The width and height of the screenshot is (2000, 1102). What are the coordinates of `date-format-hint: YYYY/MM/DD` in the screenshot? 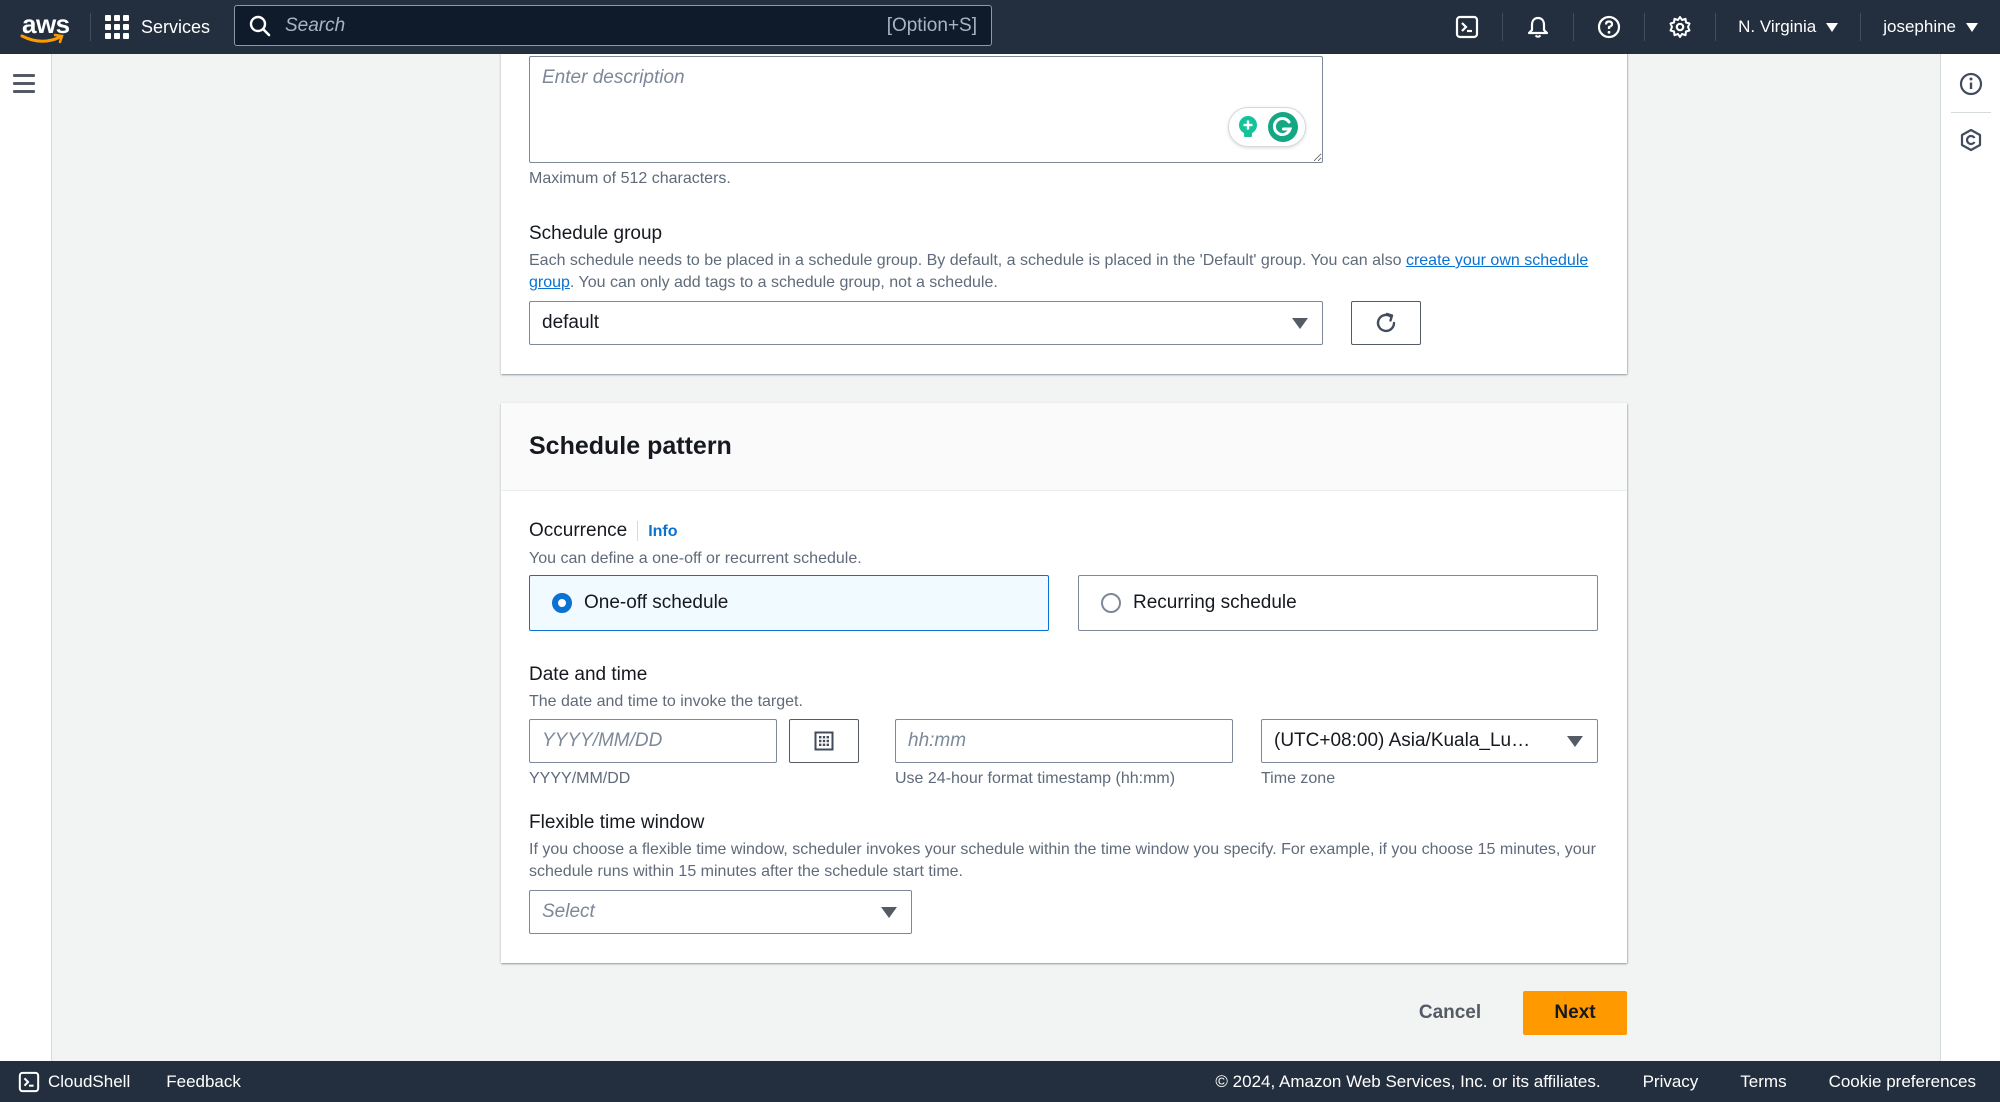 It's located at (580, 778).